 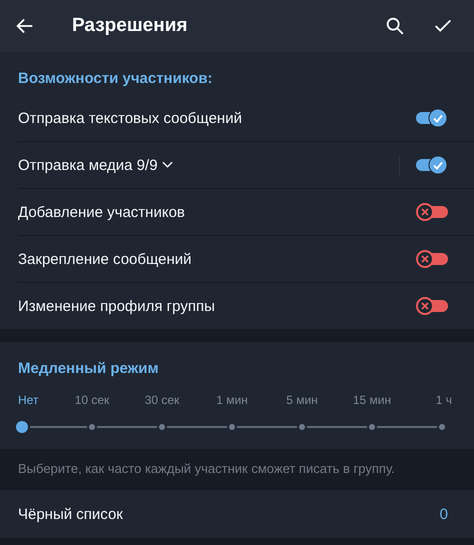 I want to click on permission-label: Закрепление сообщений, so click(x=105, y=259).